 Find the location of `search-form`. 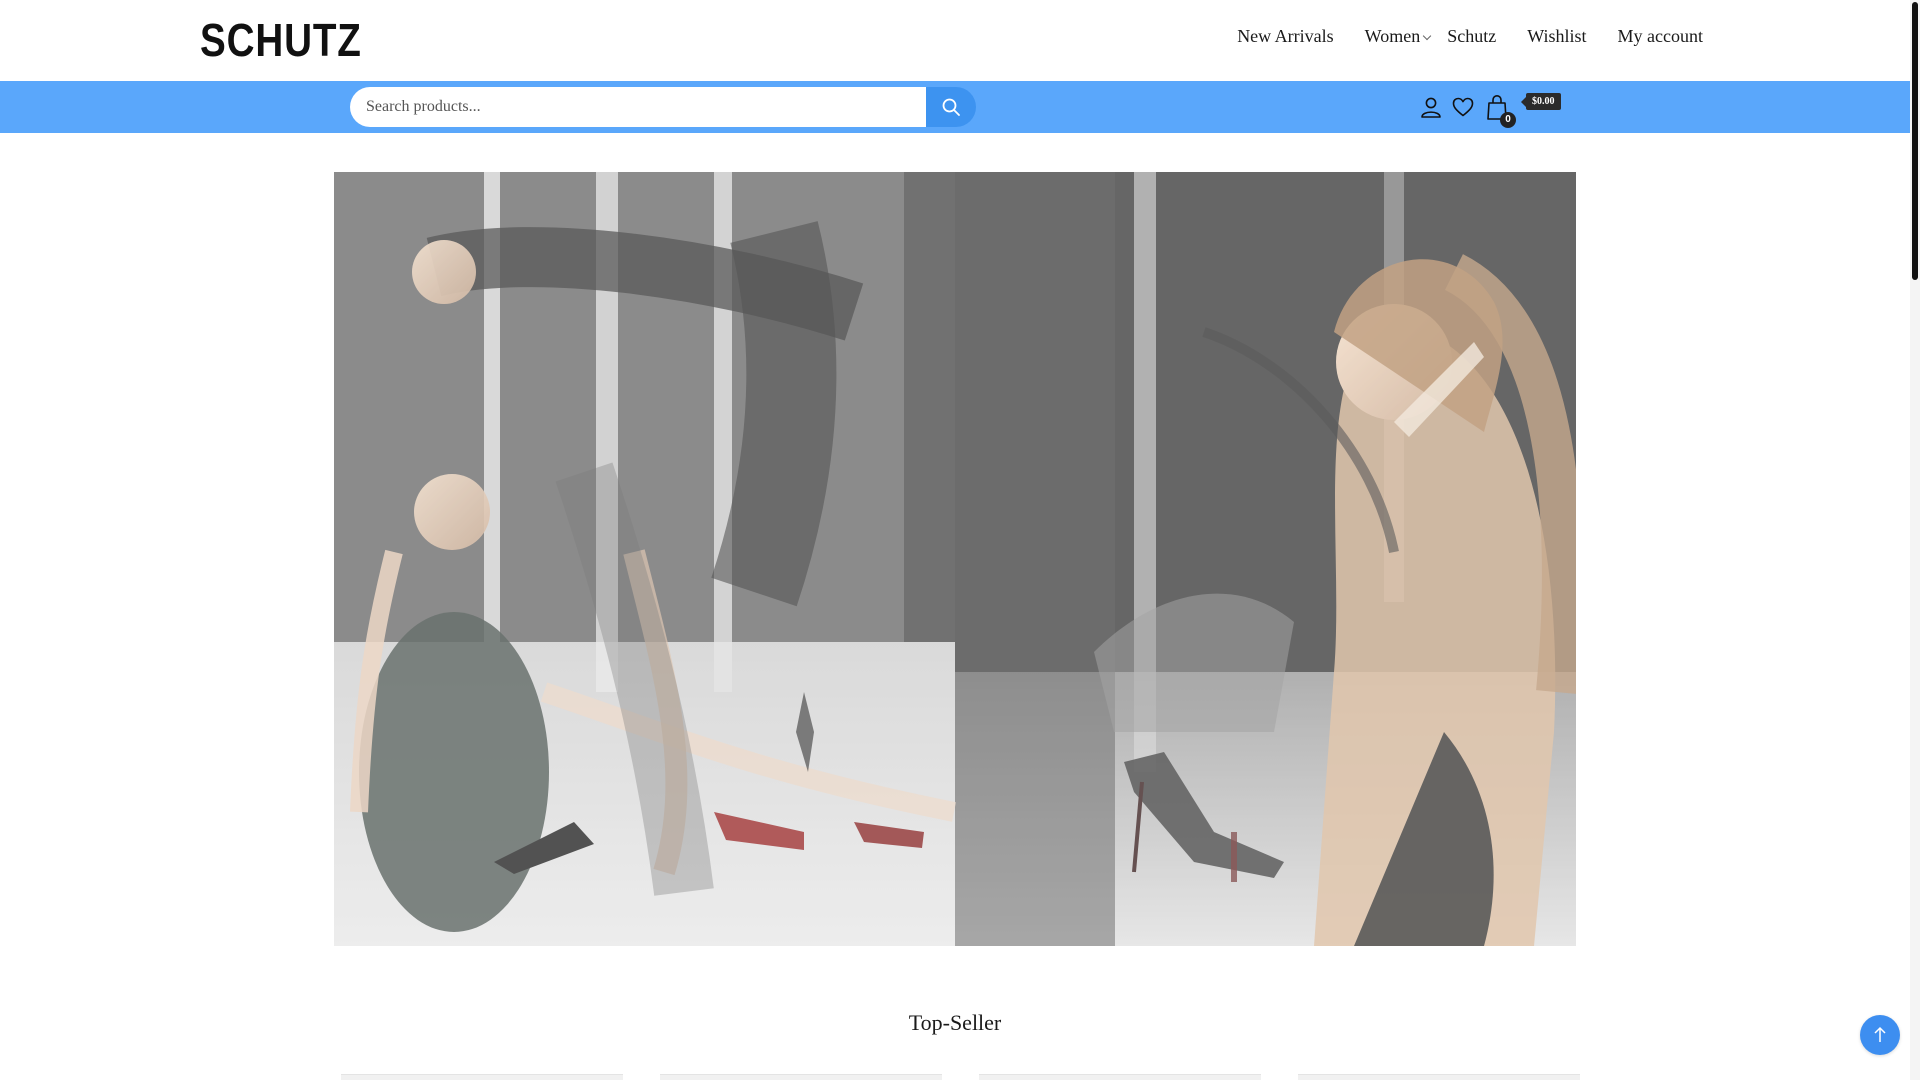

search-form is located at coordinates (663, 107).